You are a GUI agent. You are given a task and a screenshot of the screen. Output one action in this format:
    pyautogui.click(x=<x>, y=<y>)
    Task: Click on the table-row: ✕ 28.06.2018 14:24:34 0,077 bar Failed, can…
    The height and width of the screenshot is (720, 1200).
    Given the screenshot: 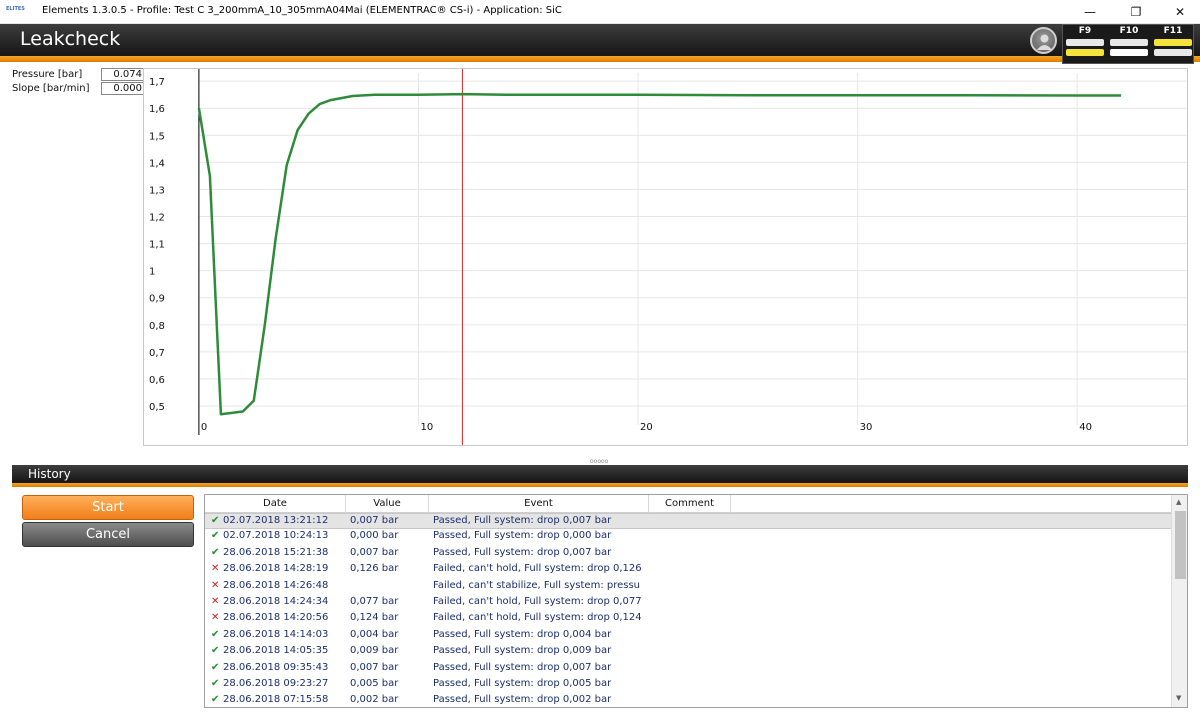 What is the action you would take?
    pyautogui.click(x=688, y=603)
    